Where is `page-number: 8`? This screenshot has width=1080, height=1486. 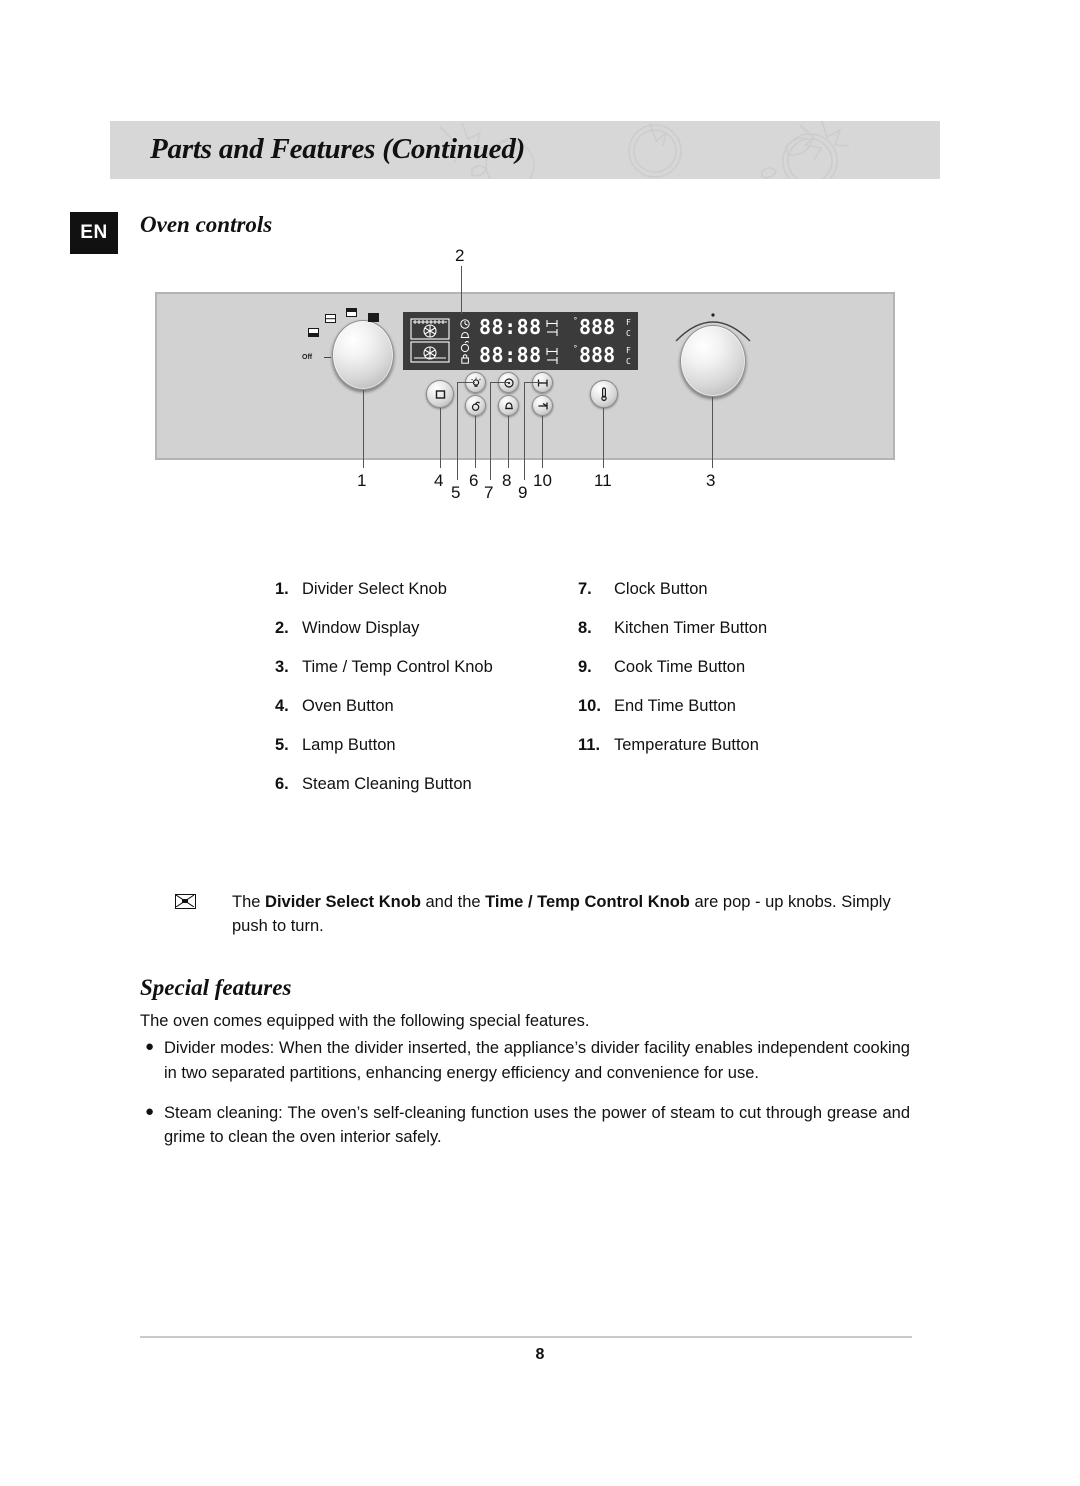
page-number: 8 is located at coordinates (540, 1354).